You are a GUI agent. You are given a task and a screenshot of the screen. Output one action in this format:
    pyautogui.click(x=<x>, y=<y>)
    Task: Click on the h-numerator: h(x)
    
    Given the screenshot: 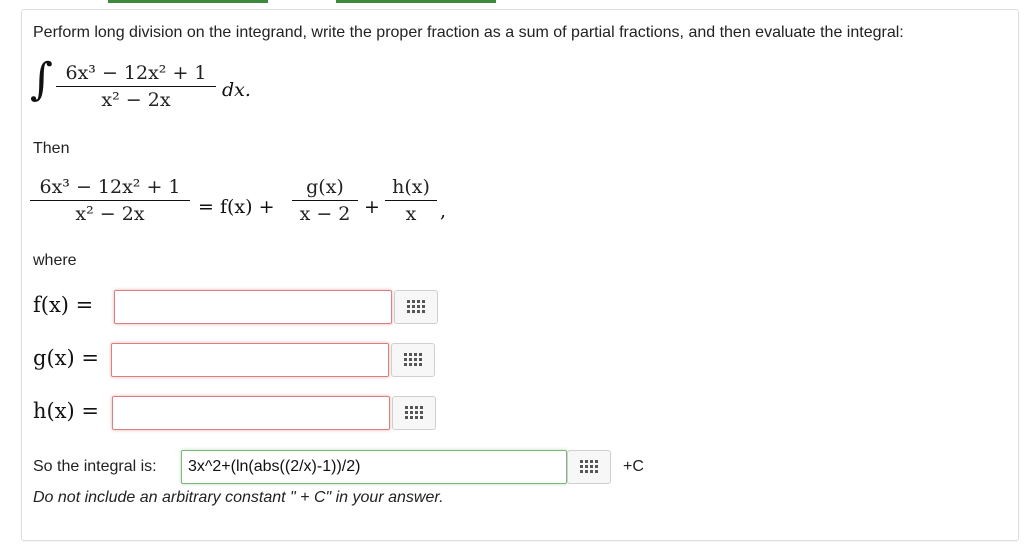 What is the action you would take?
    pyautogui.click(x=411, y=187)
    